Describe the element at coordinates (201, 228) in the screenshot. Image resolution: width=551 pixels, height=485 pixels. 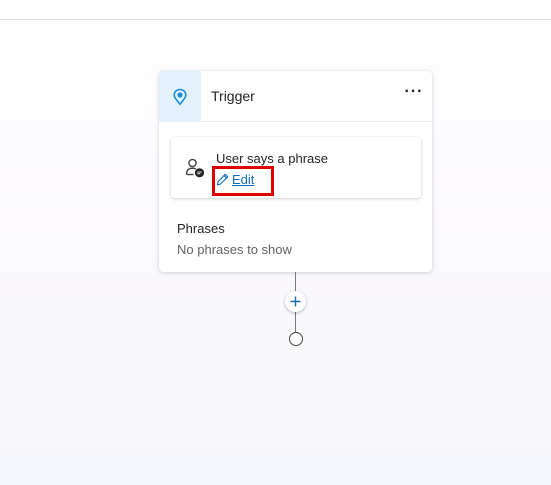
I see `phrases-heading: Phrases` at that location.